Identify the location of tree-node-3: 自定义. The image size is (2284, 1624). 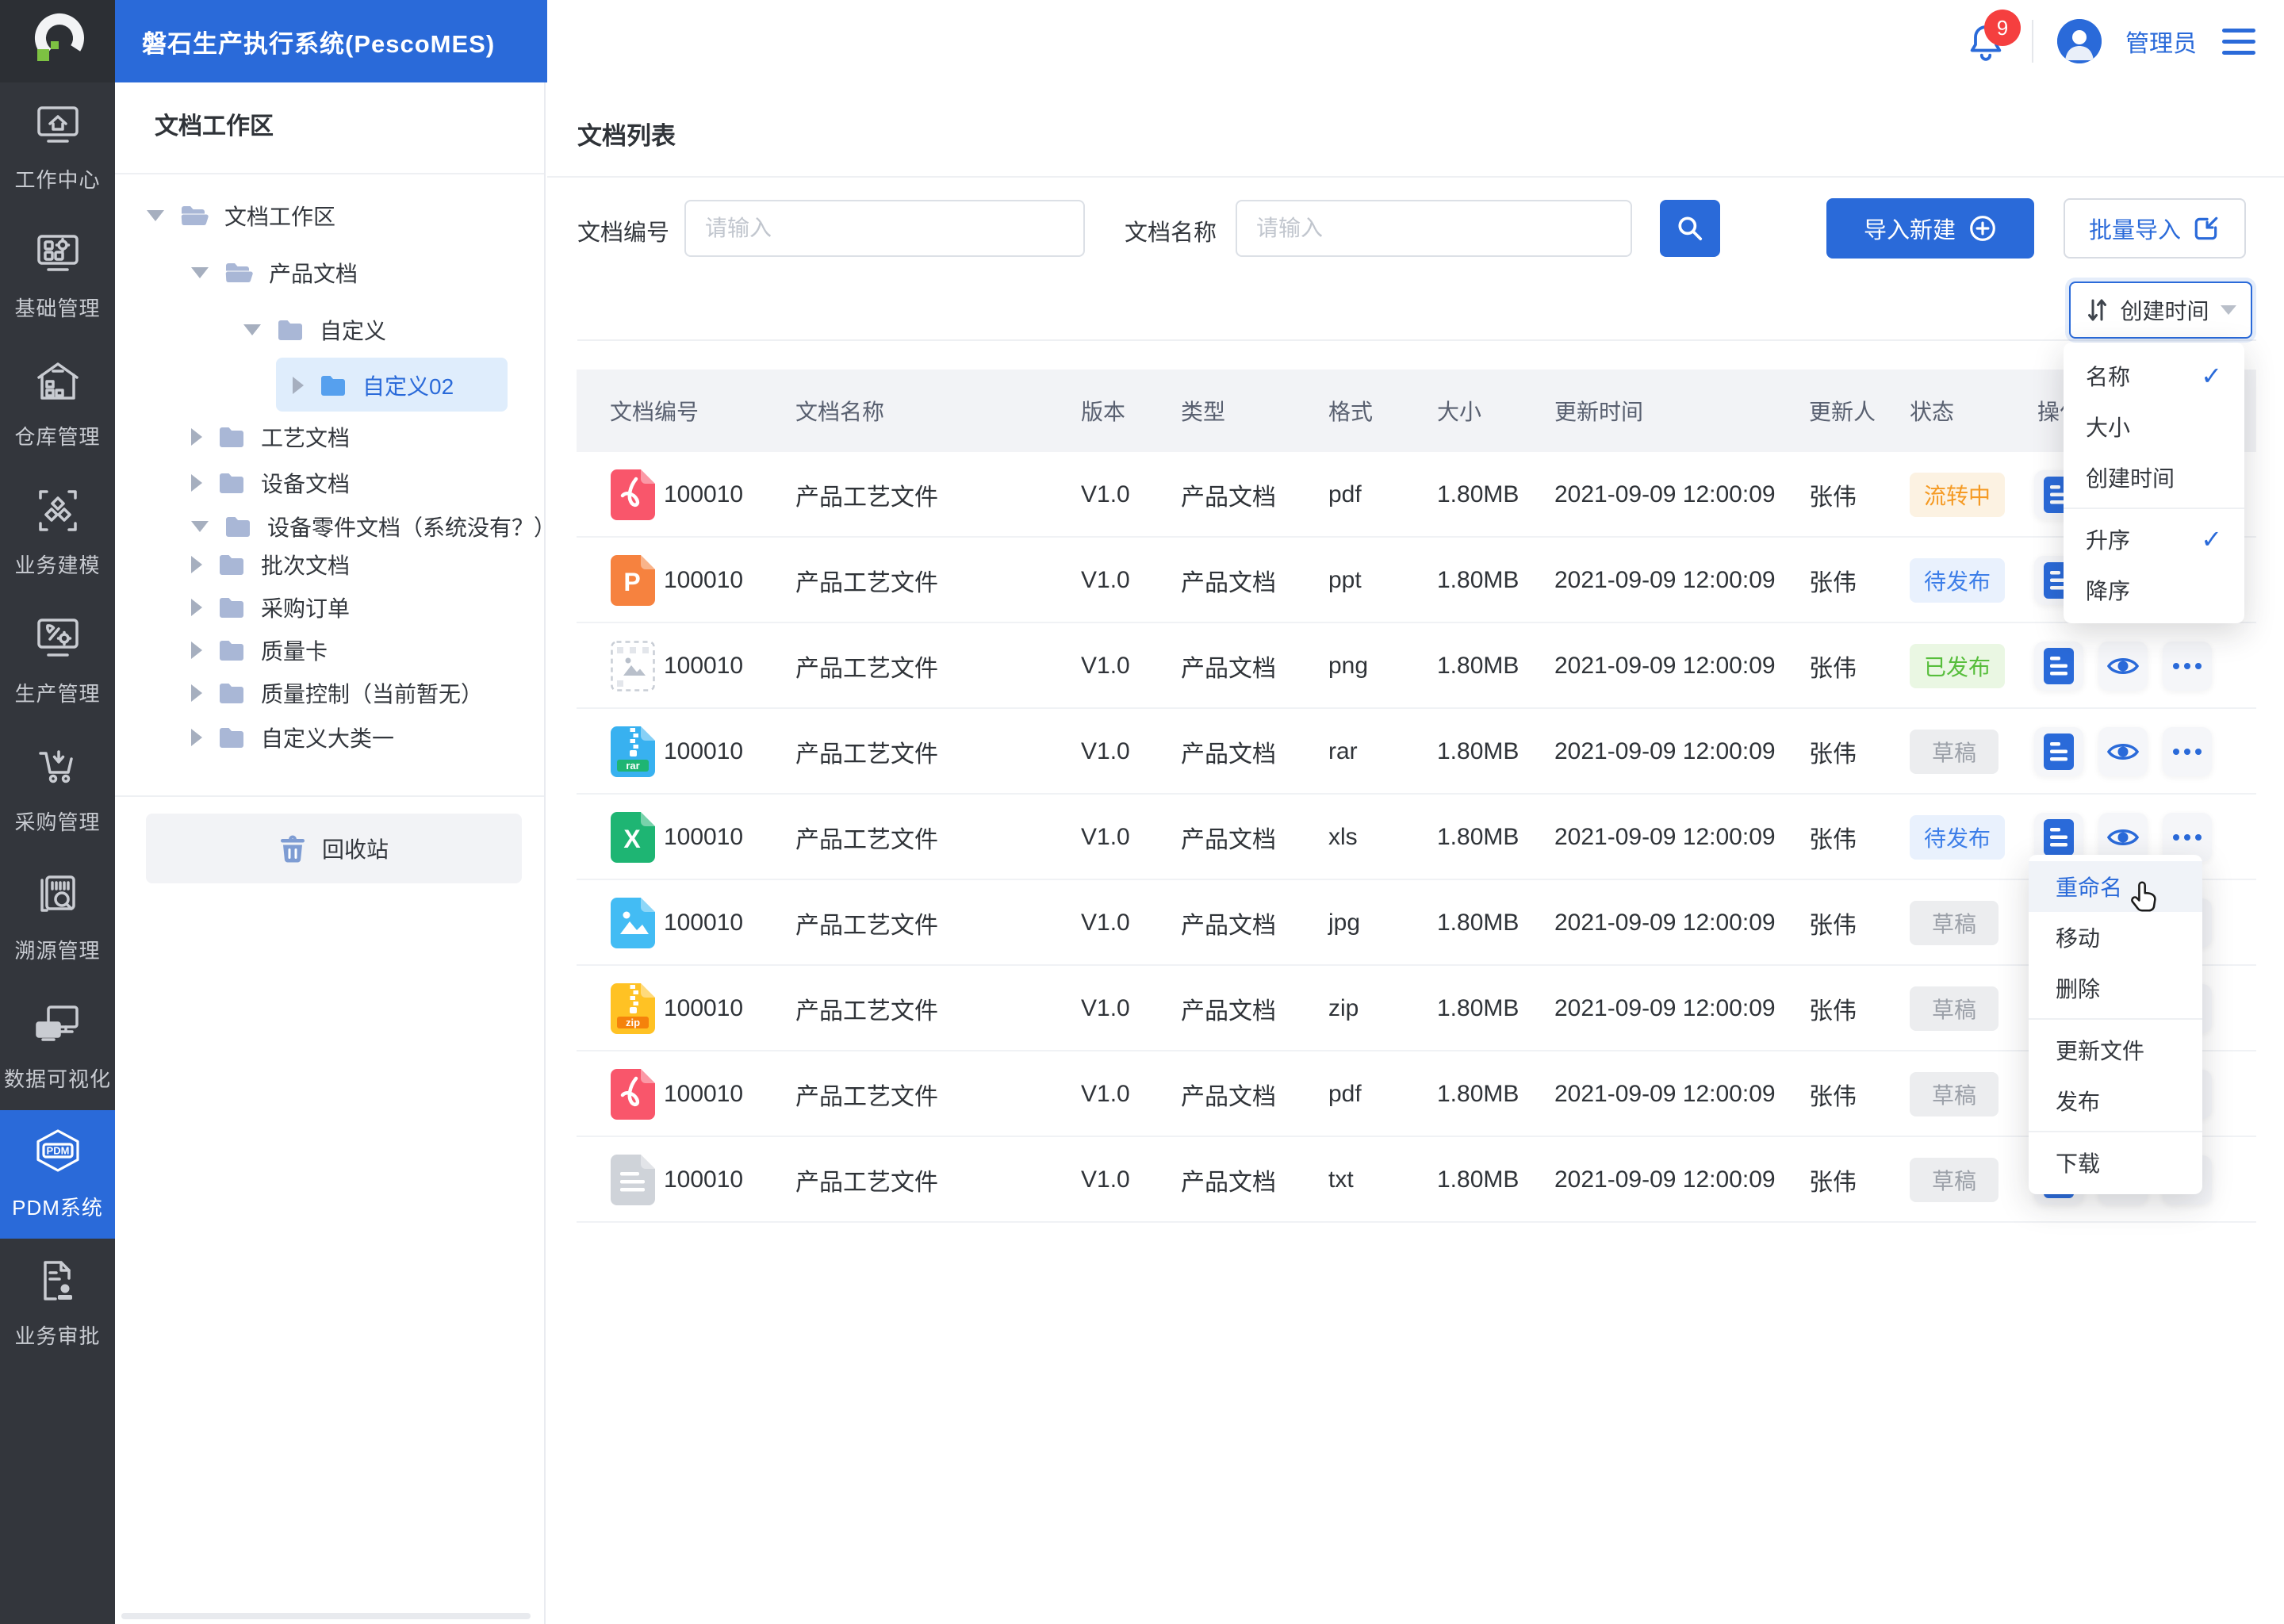
(329, 330).